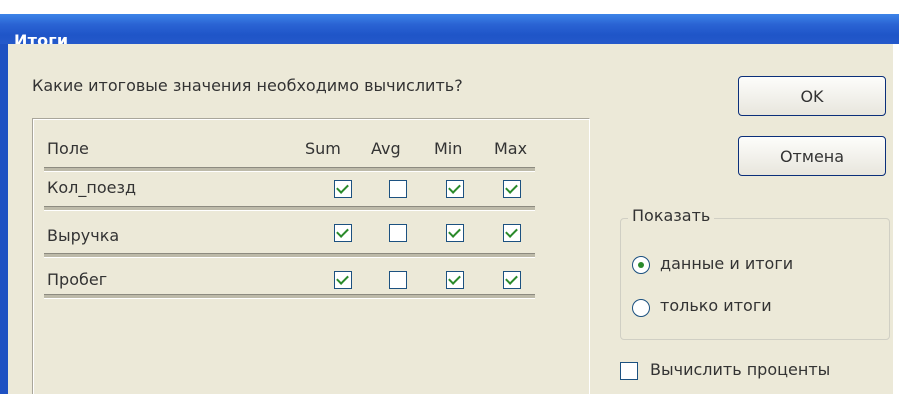 Image resolution: width=899 pixels, height=394 pixels. I want to click on window-frame-left, so click(4, 219).